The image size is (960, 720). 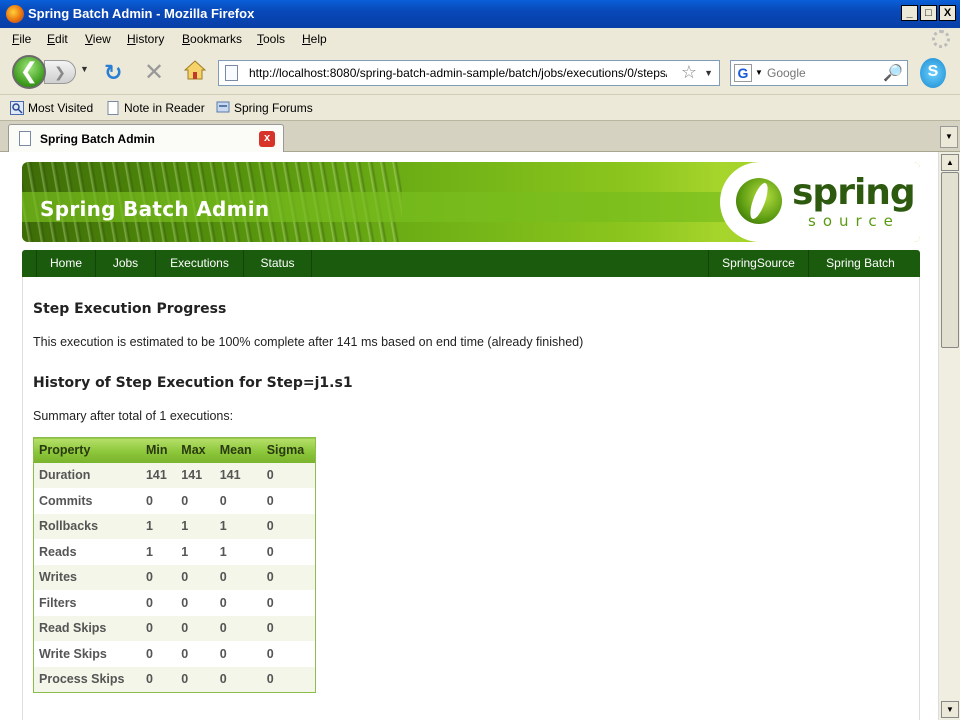 What do you see at coordinates (21, 39) in the screenshot?
I see `menu-file: File` at bounding box center [21, 39].